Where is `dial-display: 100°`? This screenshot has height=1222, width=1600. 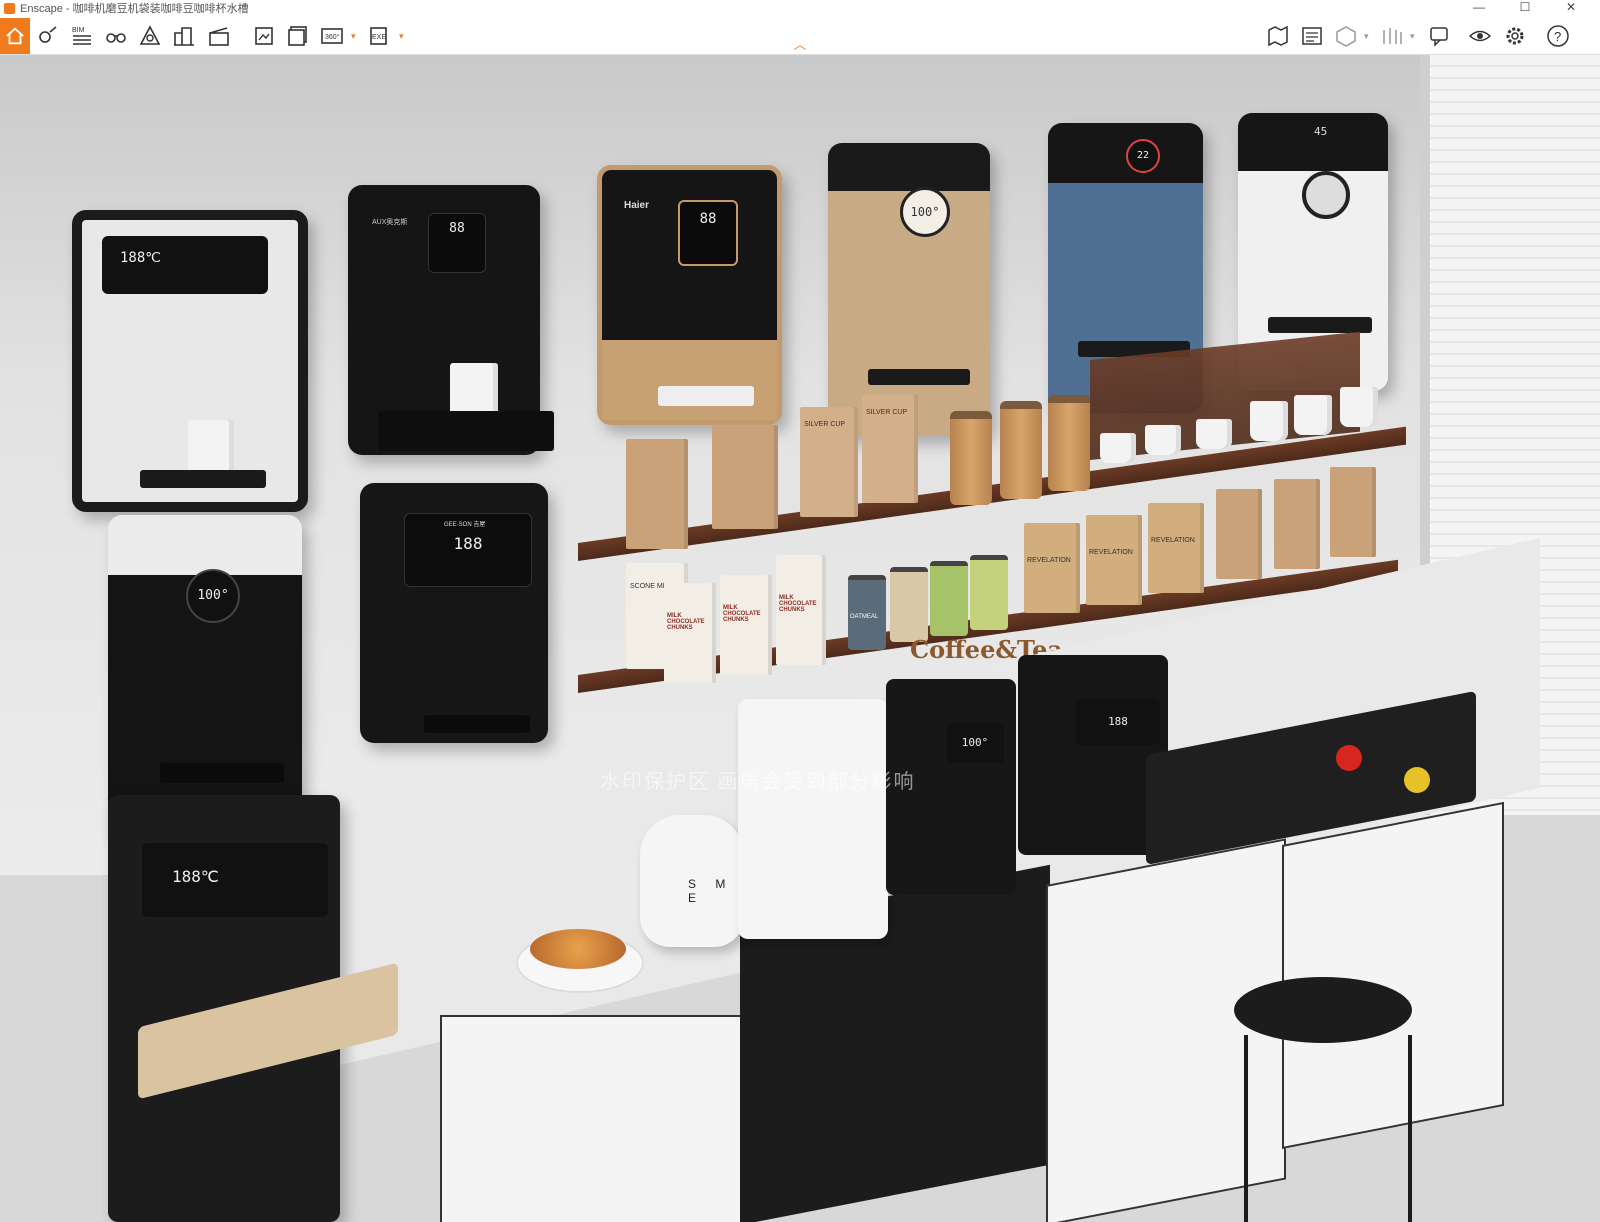 dial-display: 100° is located at coordinates (213, 596).